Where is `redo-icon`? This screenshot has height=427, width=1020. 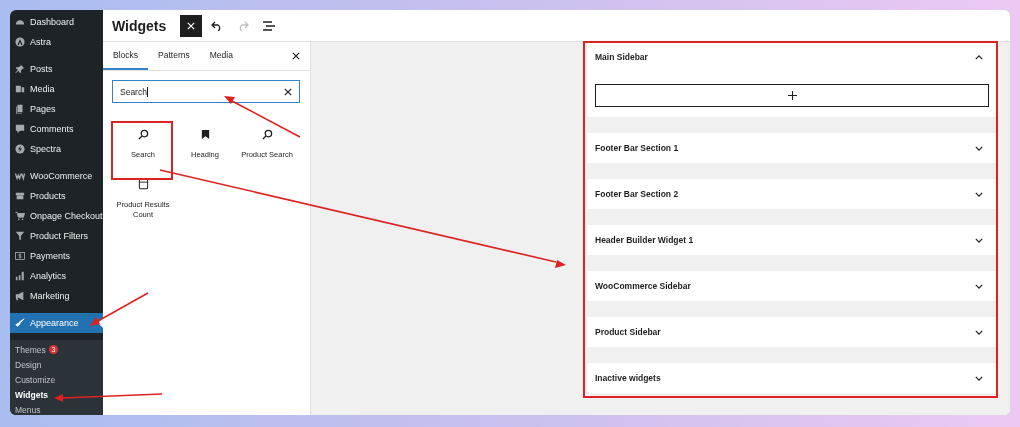
redo-icon is located at coordinates (243, 25).